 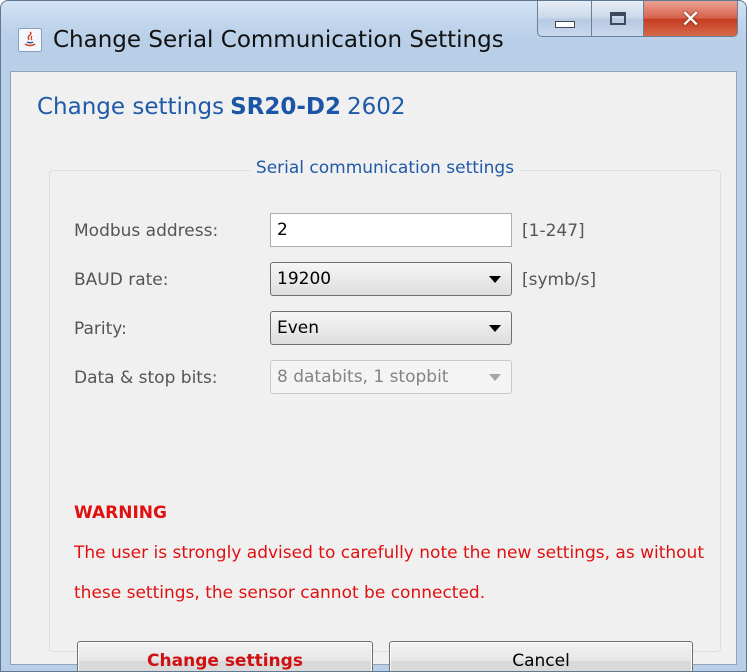 I want to click on parity-value: Even, so click(x=298, y=328).